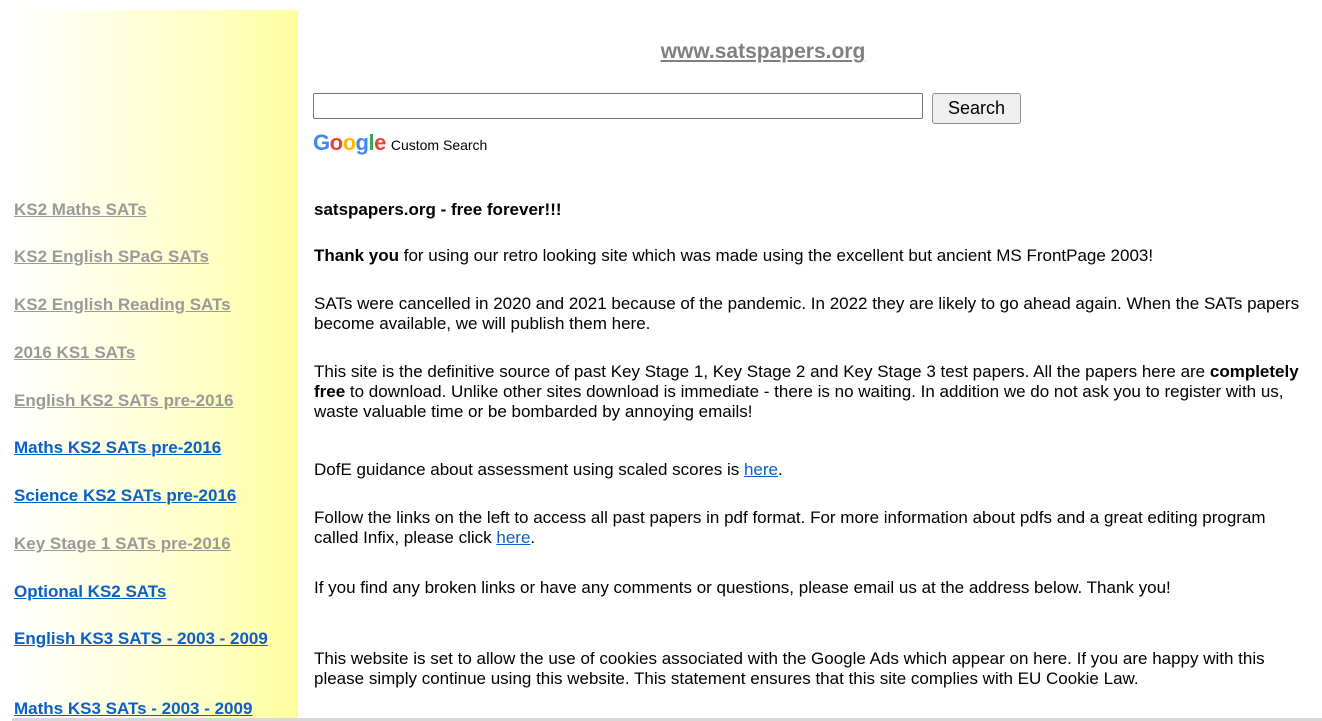 The width and height of the screenshot is (1322, 721). I want to click on sidebar-item-english-ks2-pre-2016: English KS2 SATs pre-2016, so click(154, 401).